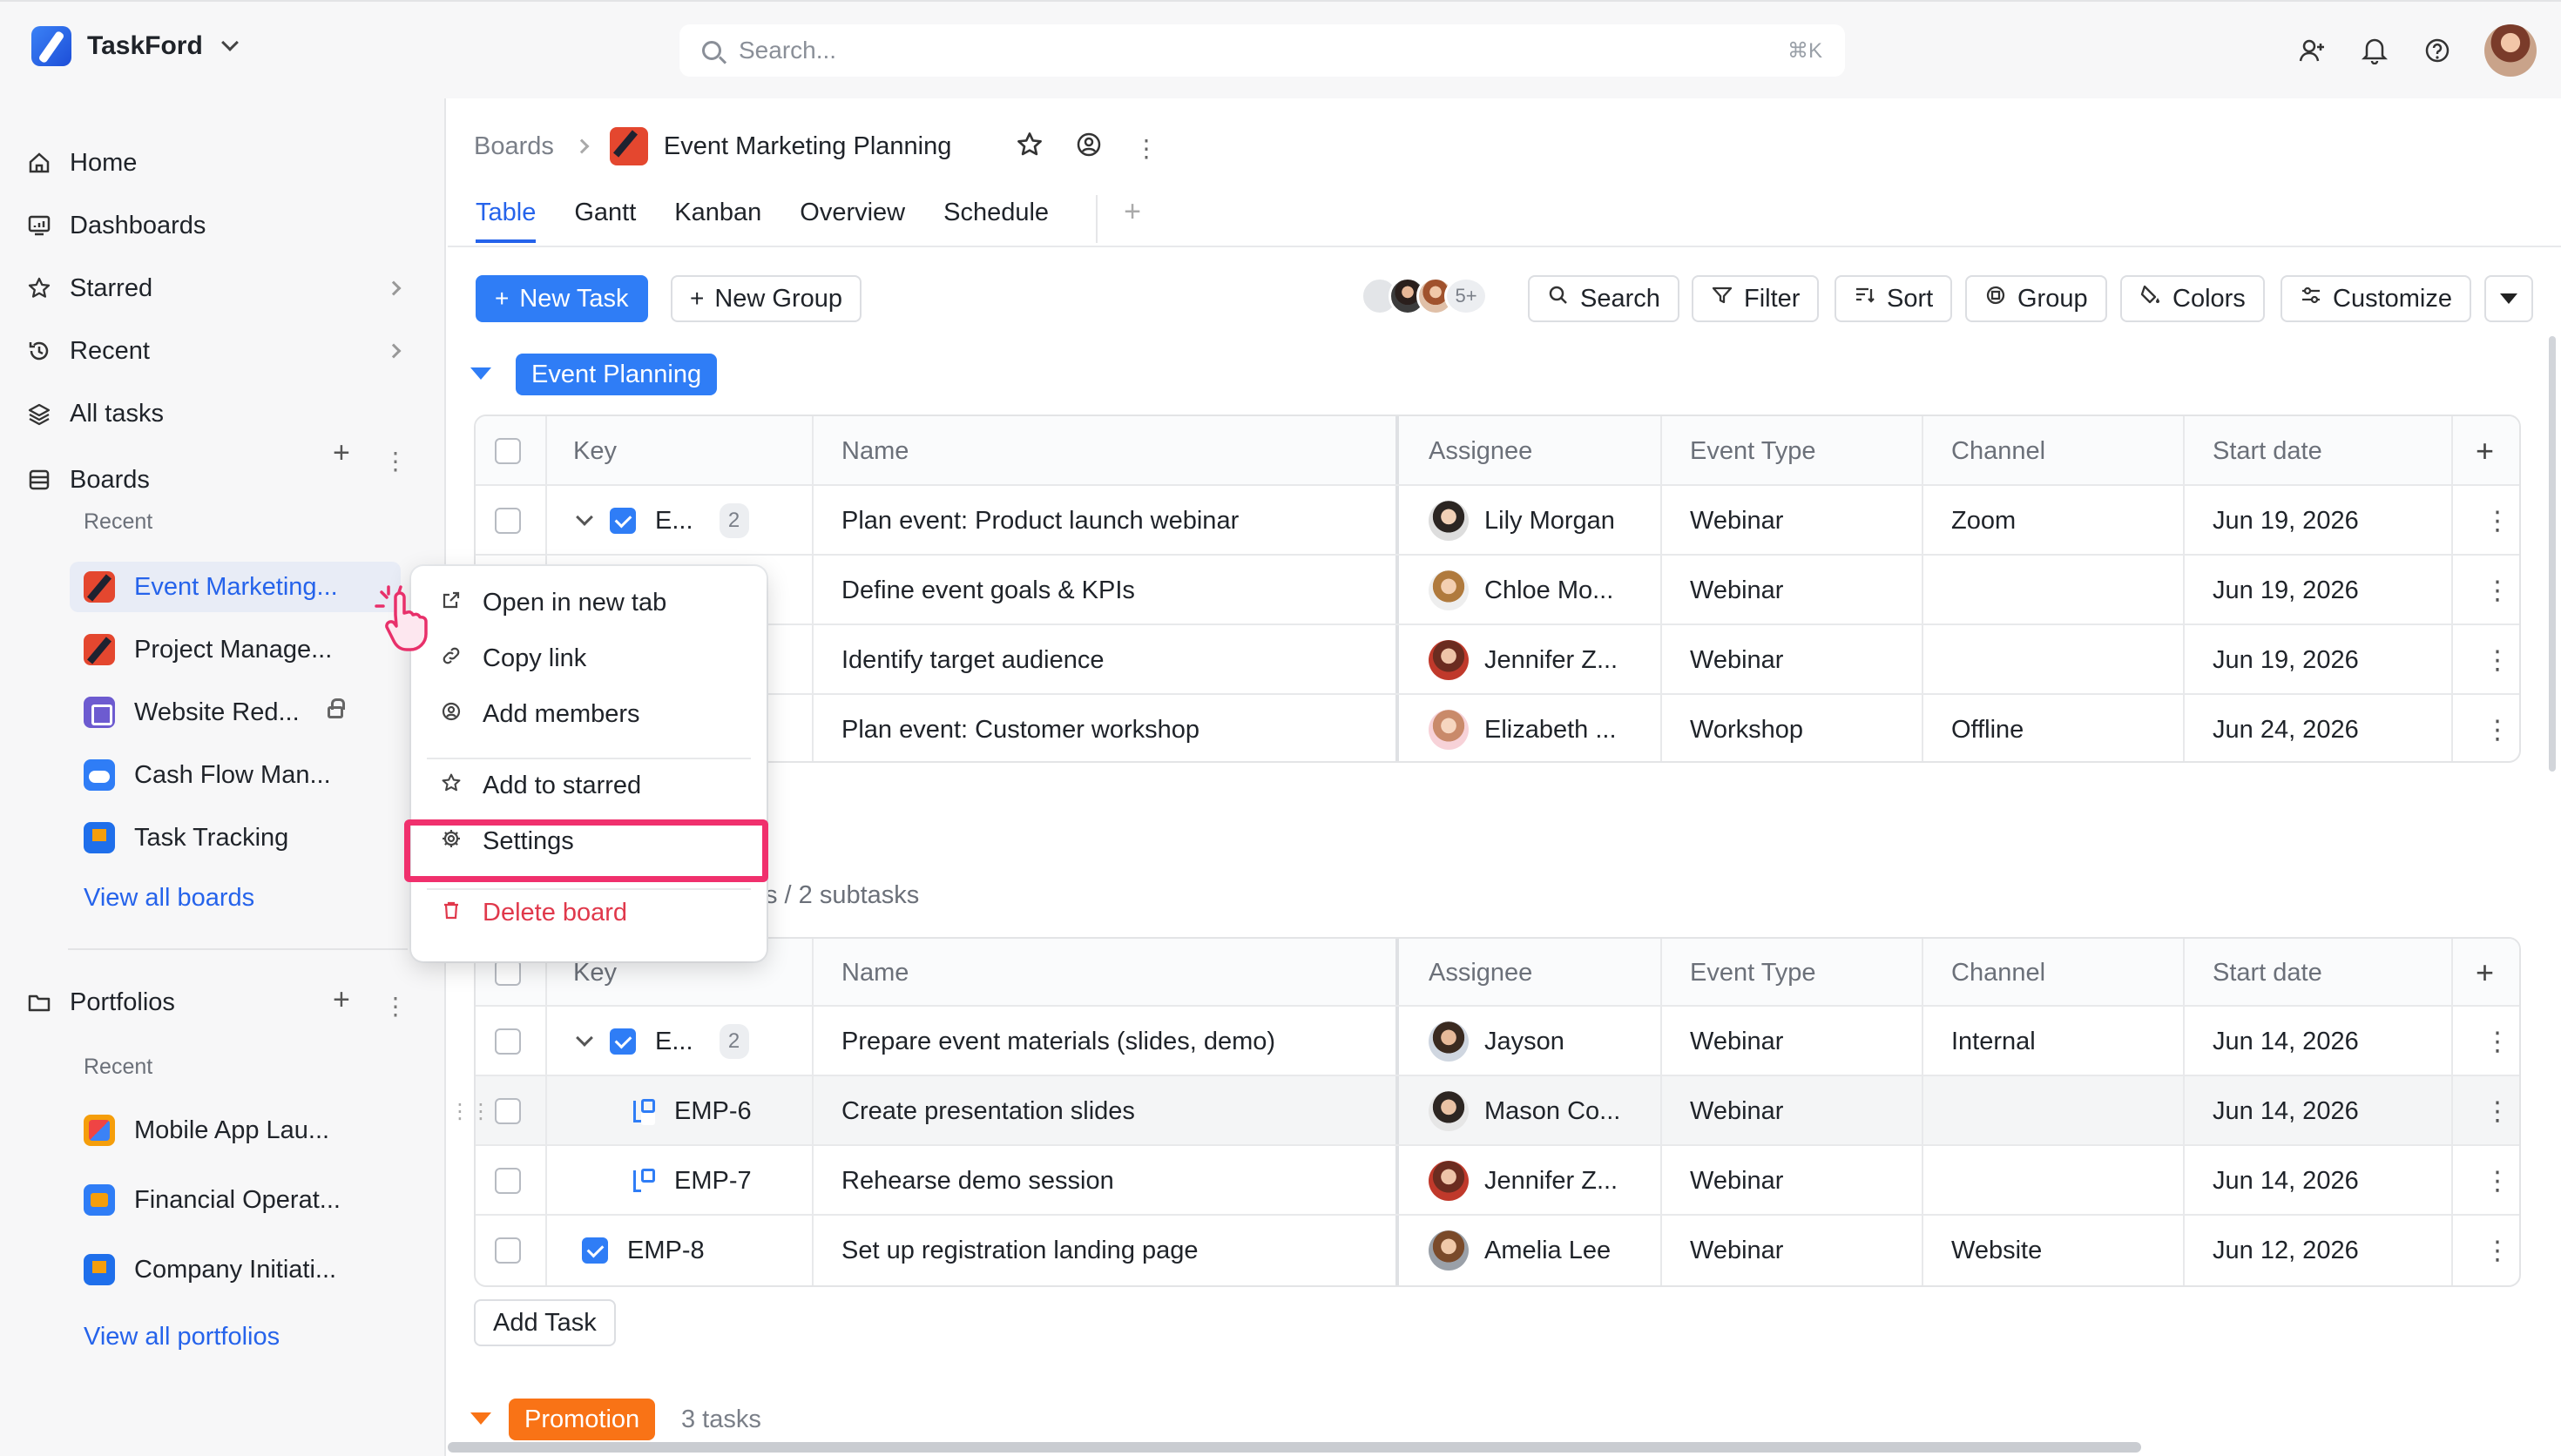 This screenshot has height=1456, width=2561. Describe the element at coordinates (533, 913) in the screenshot. I see `menu-item-delete-board: Delete board` at that location.